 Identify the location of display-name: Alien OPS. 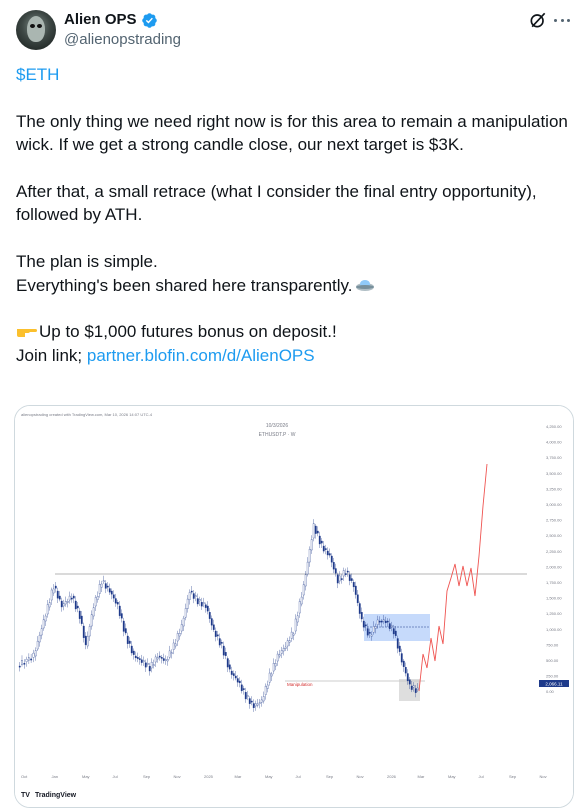
(100, 20).